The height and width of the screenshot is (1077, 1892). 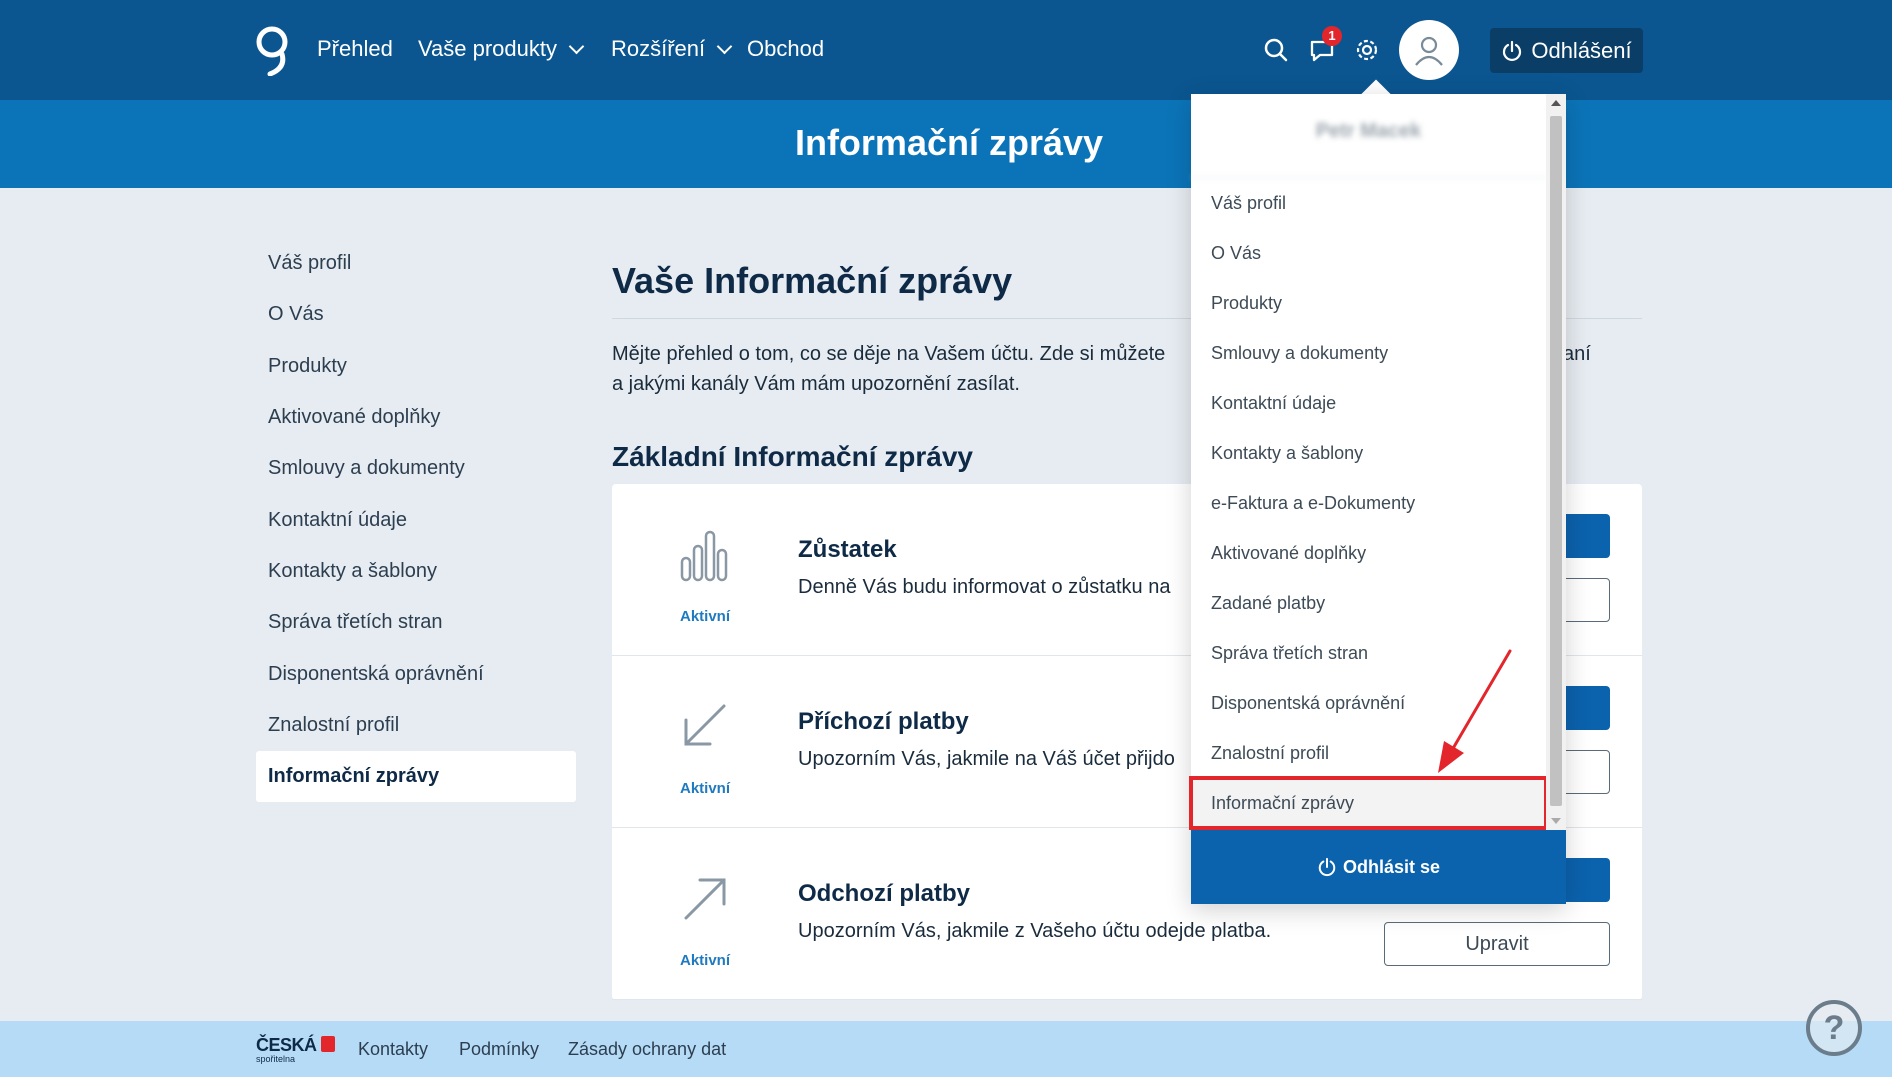 I want to click on footer-link-podminky: Podmínky, so click(x=499, y=1049).